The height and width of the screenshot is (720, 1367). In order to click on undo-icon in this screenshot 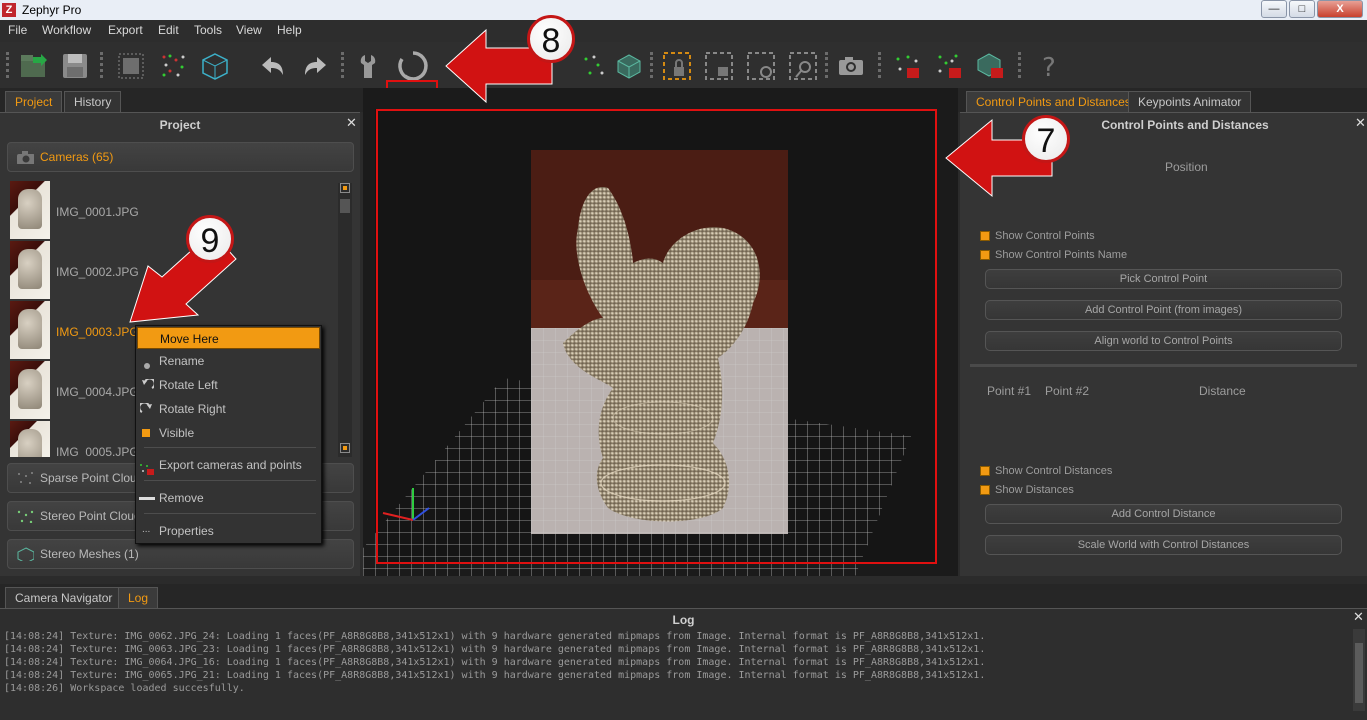, I will do `click(273, 66)`.